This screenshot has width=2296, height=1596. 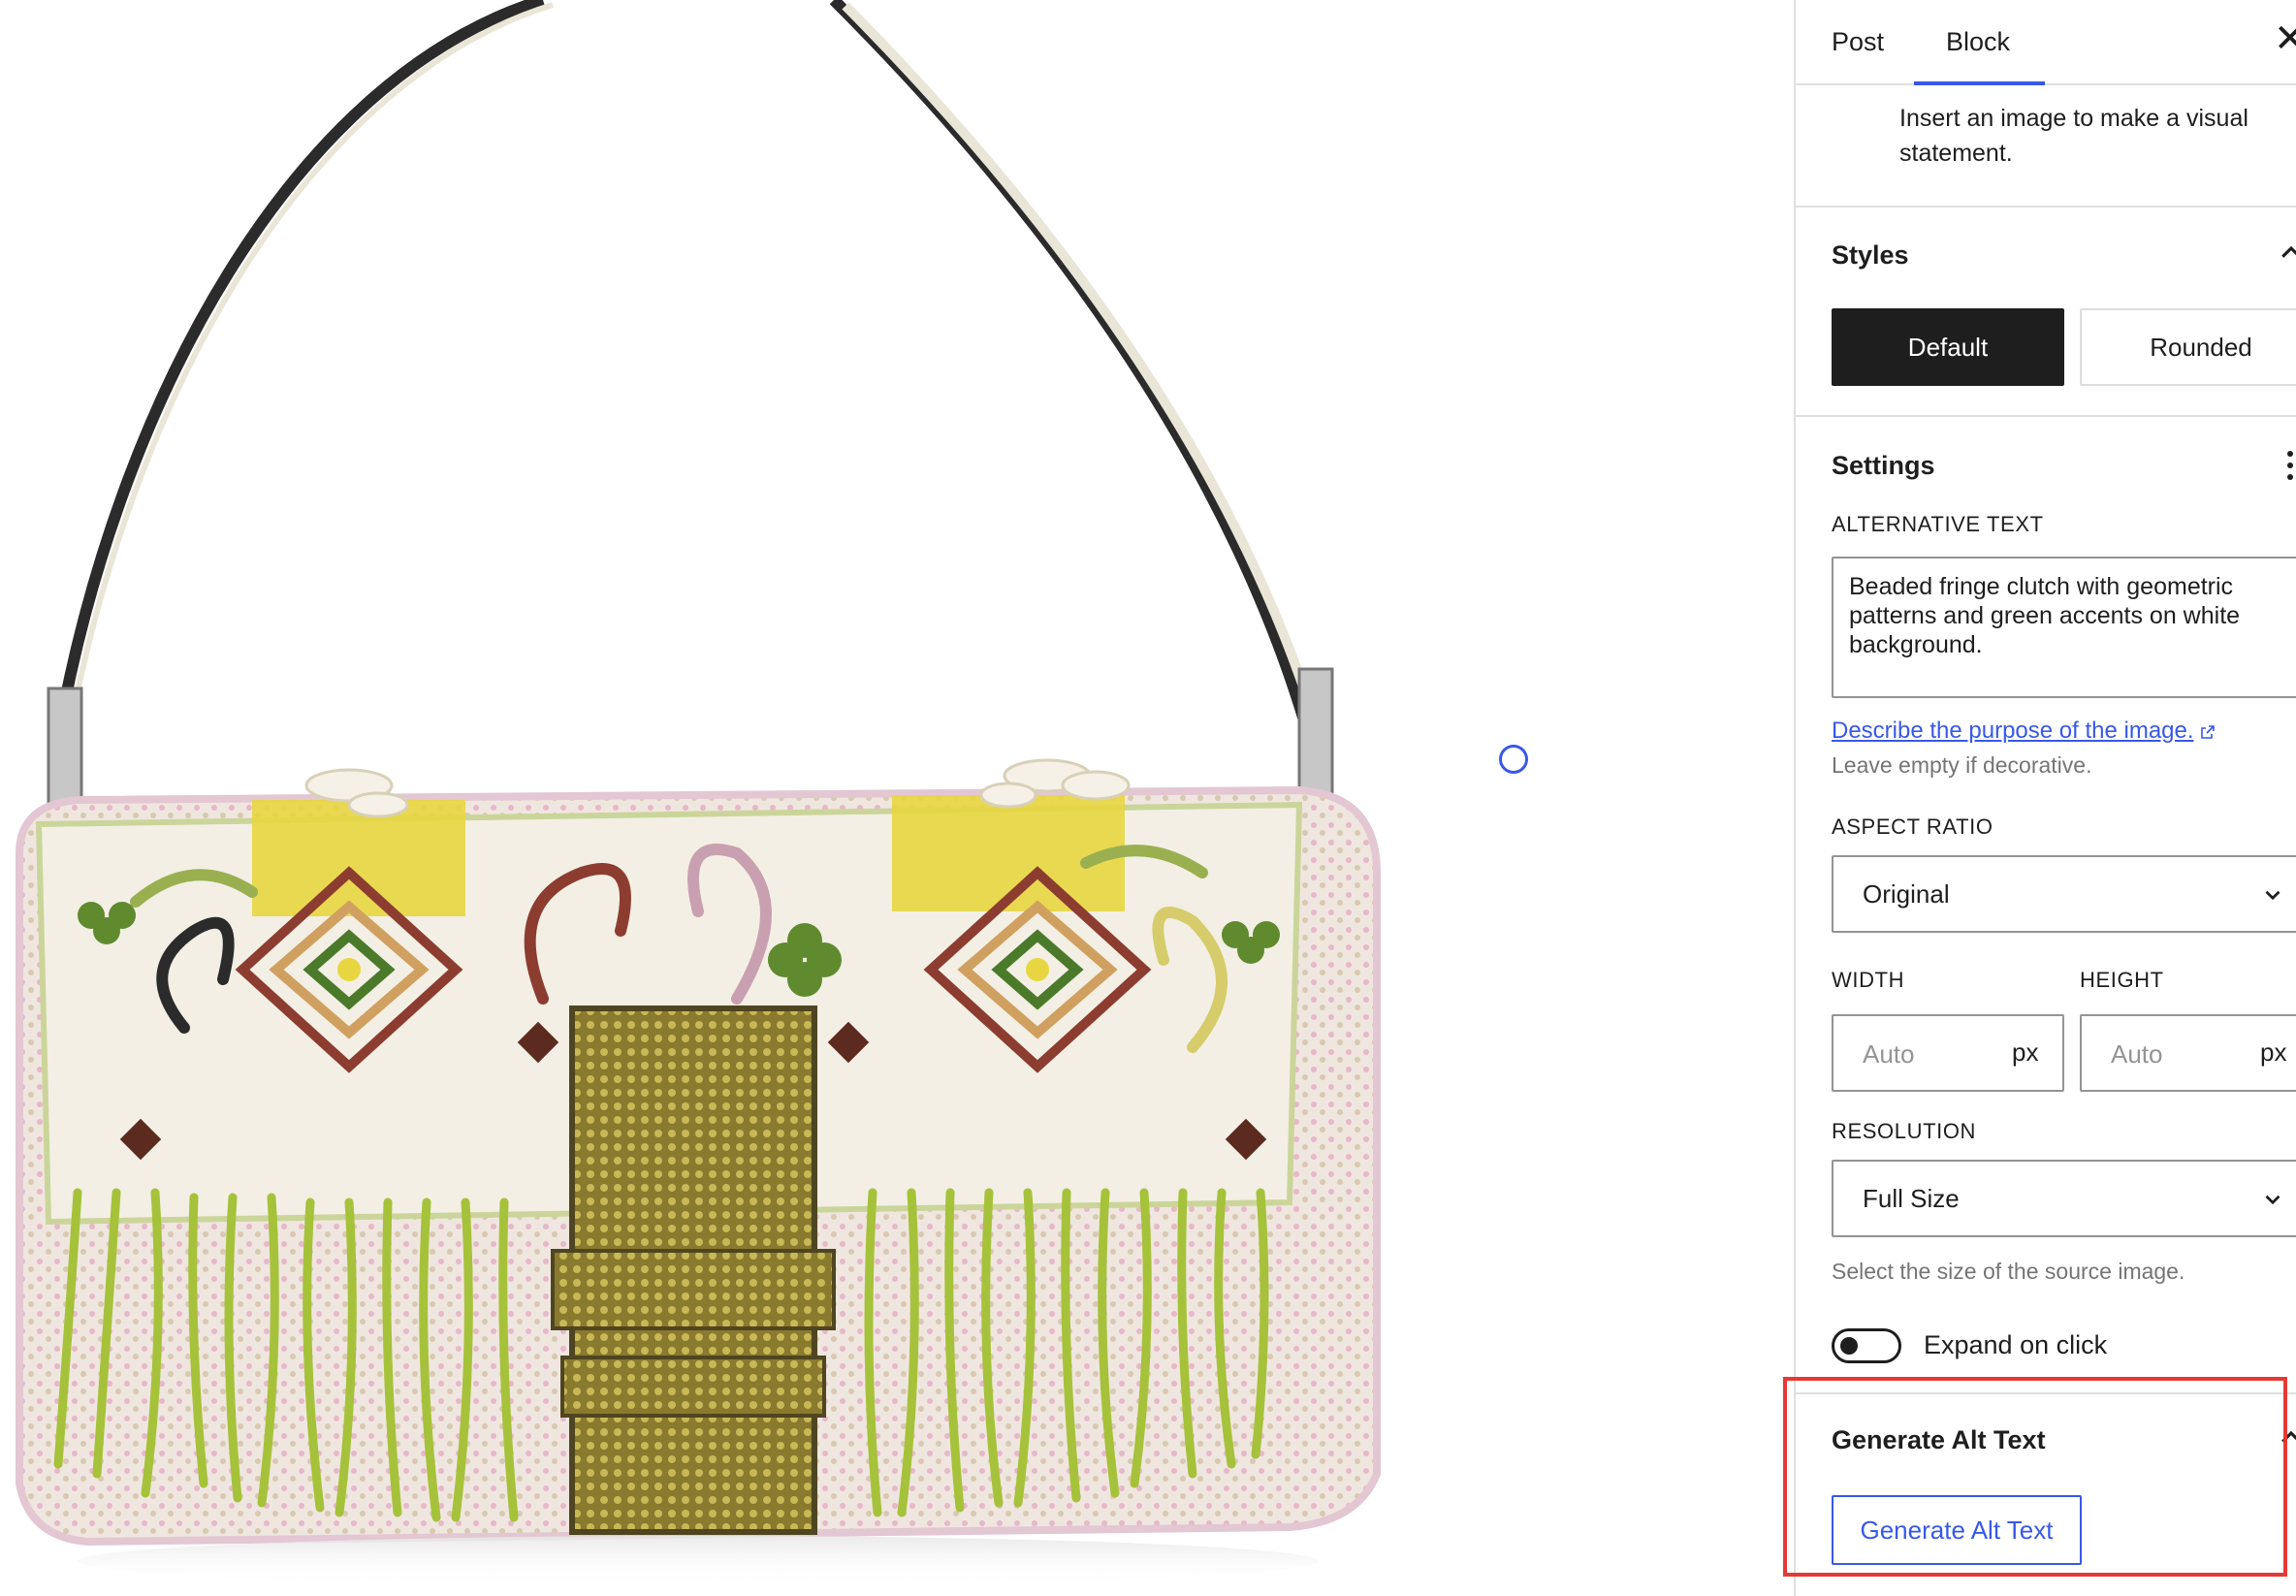 I want to click on tab-post: Post, so click(x=1858, y=42).